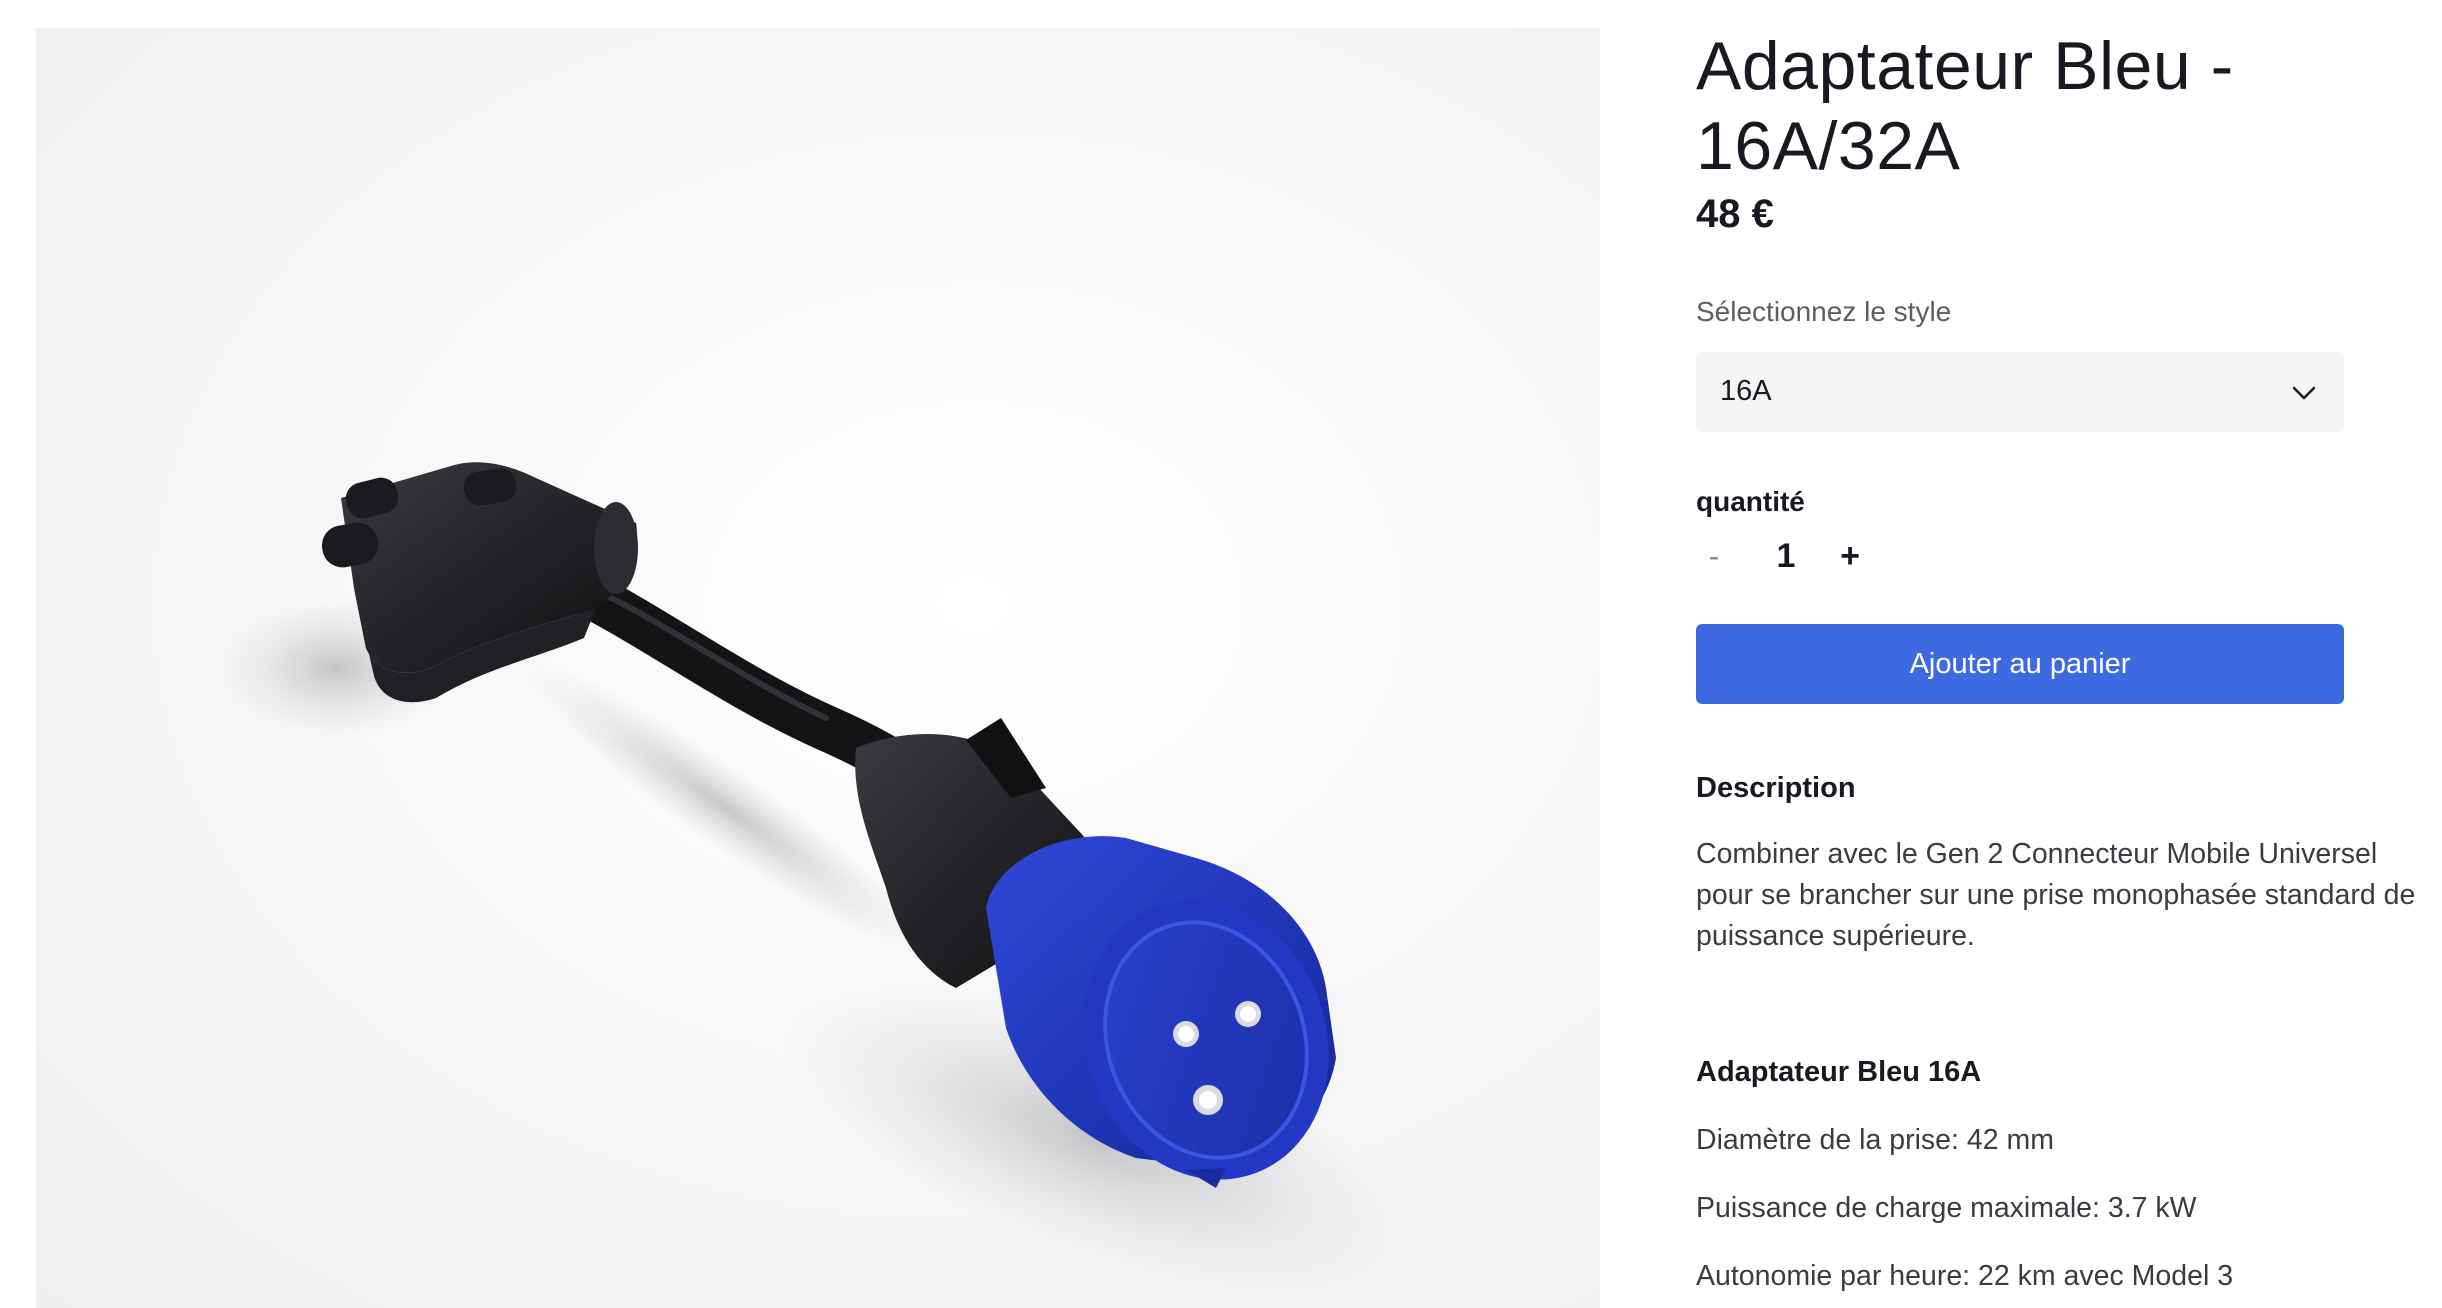 The width and height of the screenshot is (2442, 1308). What do you see at coordinates (1776, 788) in the screenshot?
I see `description-heading: Description` at bounding box center [1776, 788].